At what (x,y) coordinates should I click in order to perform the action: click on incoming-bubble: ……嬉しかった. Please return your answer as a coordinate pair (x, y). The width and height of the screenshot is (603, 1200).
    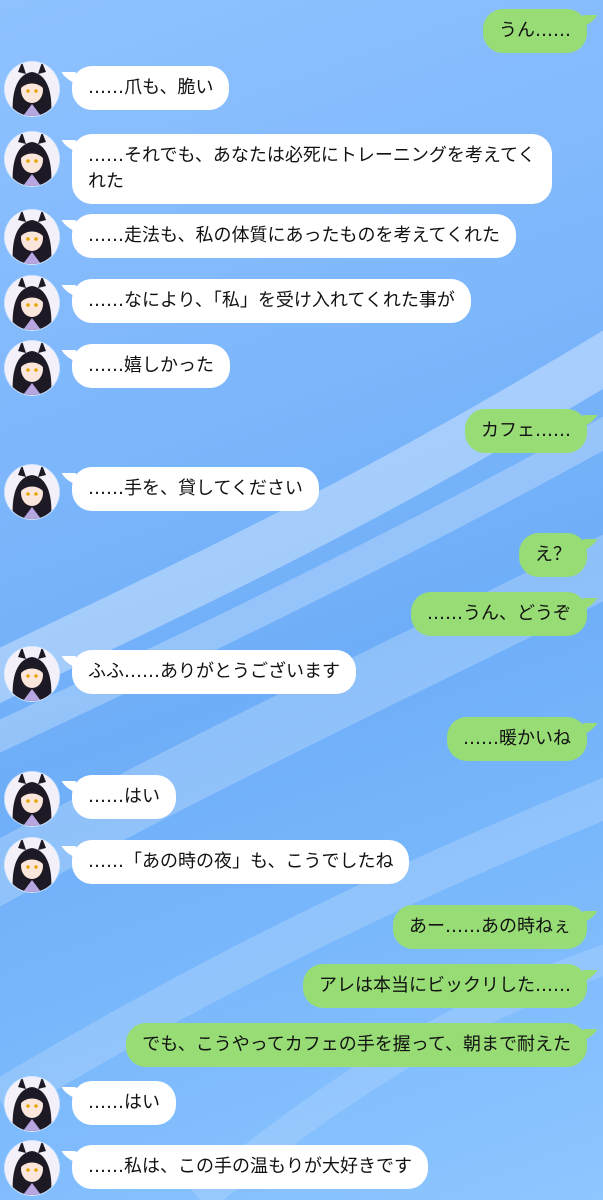
    Looking at the image, I should click on (151, 366).